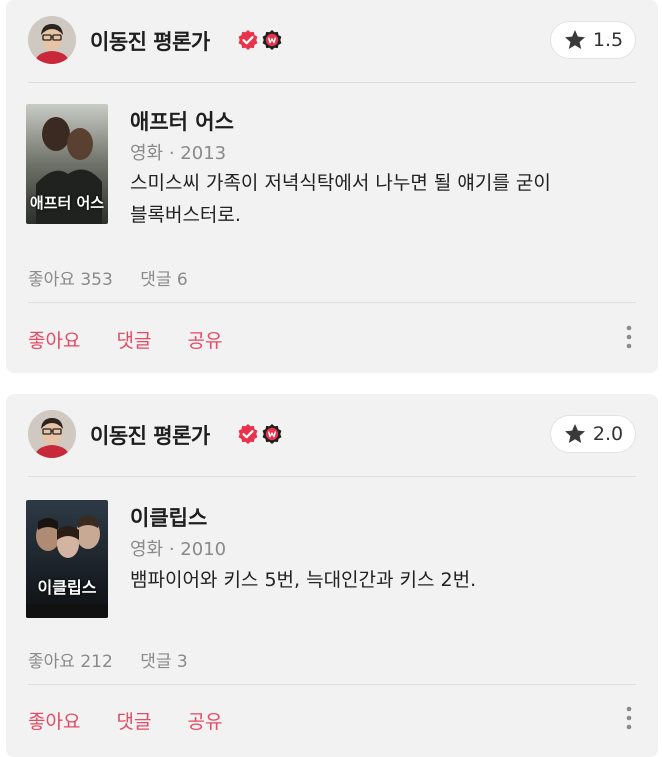  I want to click on rating-badge: 1.5, so click(593, 40).